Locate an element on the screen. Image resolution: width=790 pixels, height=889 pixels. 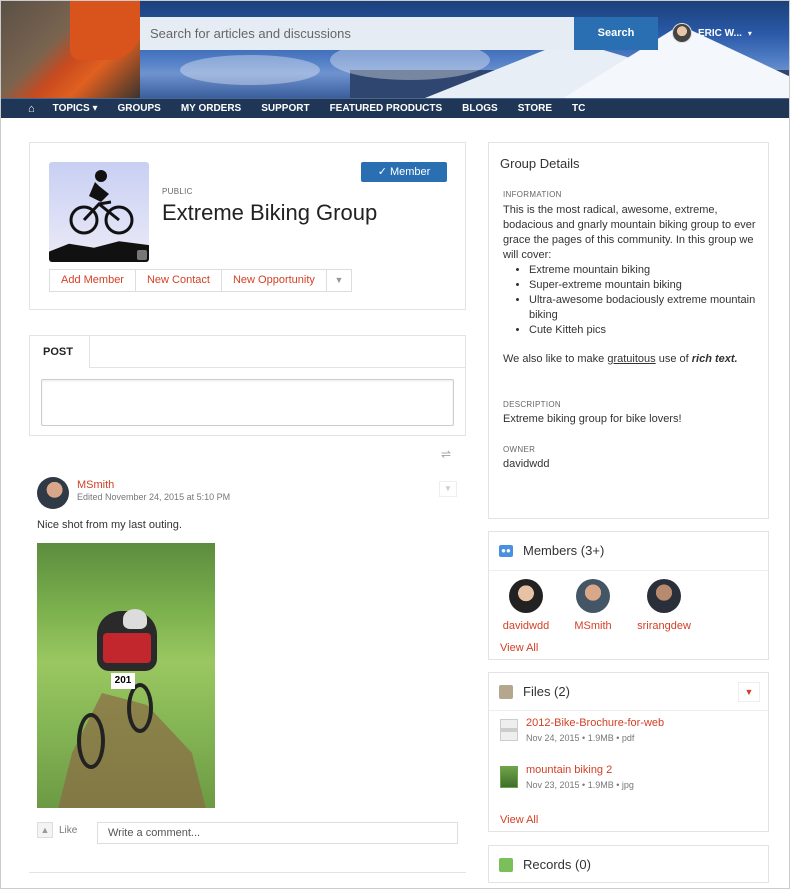
records-icon is located at coordinates (506, 864).